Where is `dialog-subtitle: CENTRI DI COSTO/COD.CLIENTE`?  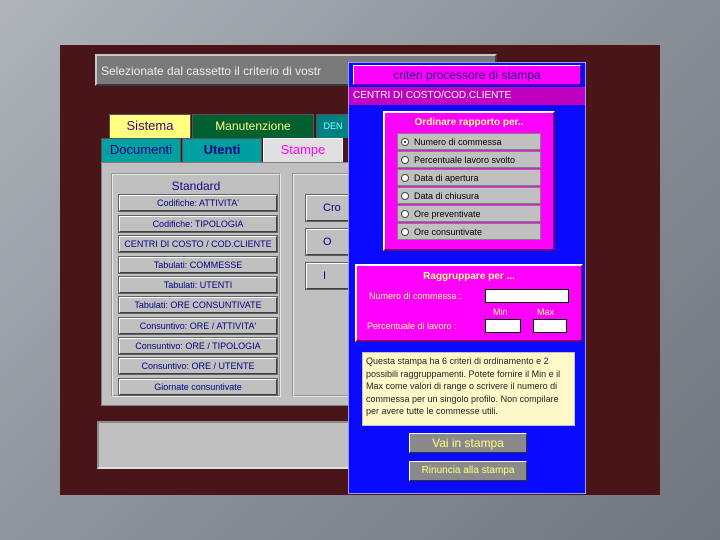 dialog-subtitle: CENTRI DI COSTO/COD.CLIENTE is located at coordinates (467, 96).